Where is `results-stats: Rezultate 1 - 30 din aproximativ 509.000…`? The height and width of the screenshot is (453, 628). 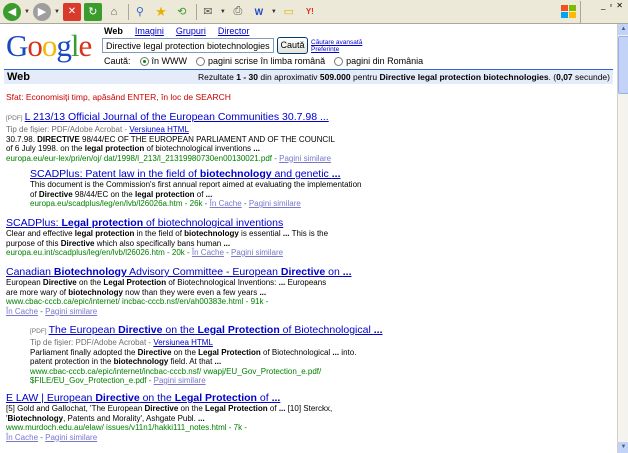 results-stats: Rezultate 1 - 30 din aproximativ 509.000… is located at coordinates (403, 77).